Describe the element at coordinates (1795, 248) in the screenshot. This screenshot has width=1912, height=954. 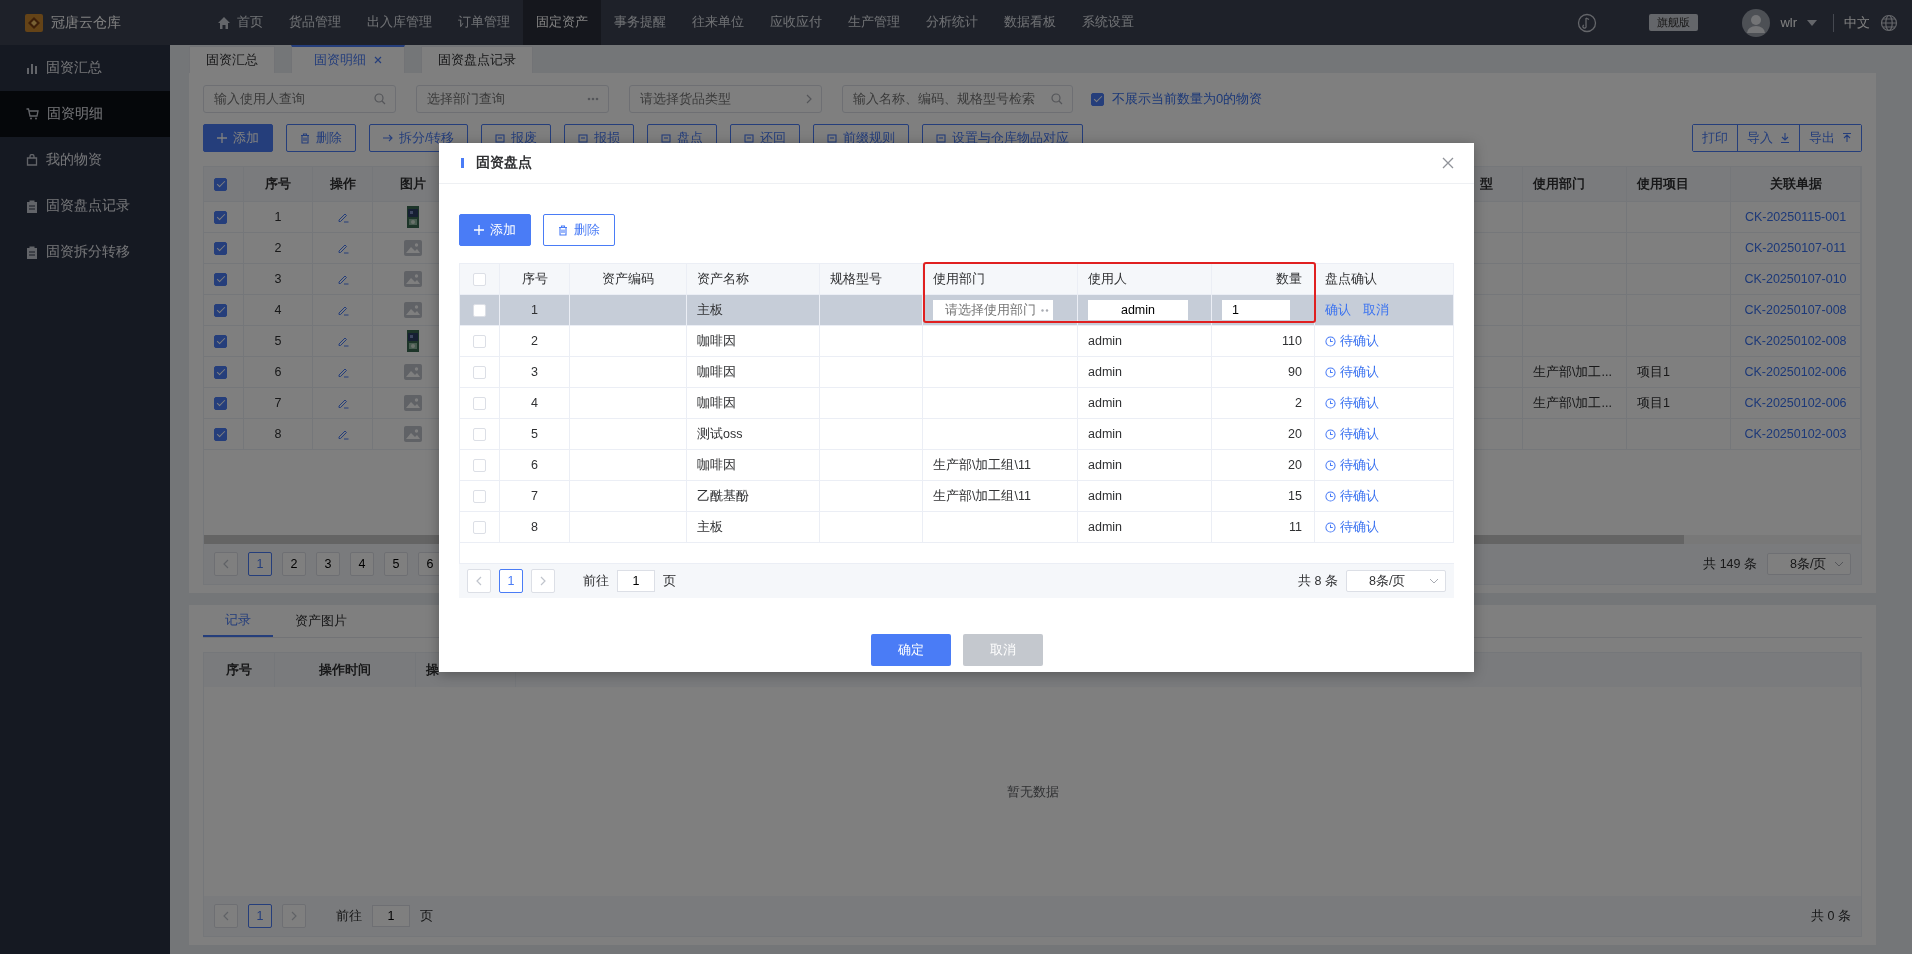
I see `document-link: CK-20250107-011` at that location.